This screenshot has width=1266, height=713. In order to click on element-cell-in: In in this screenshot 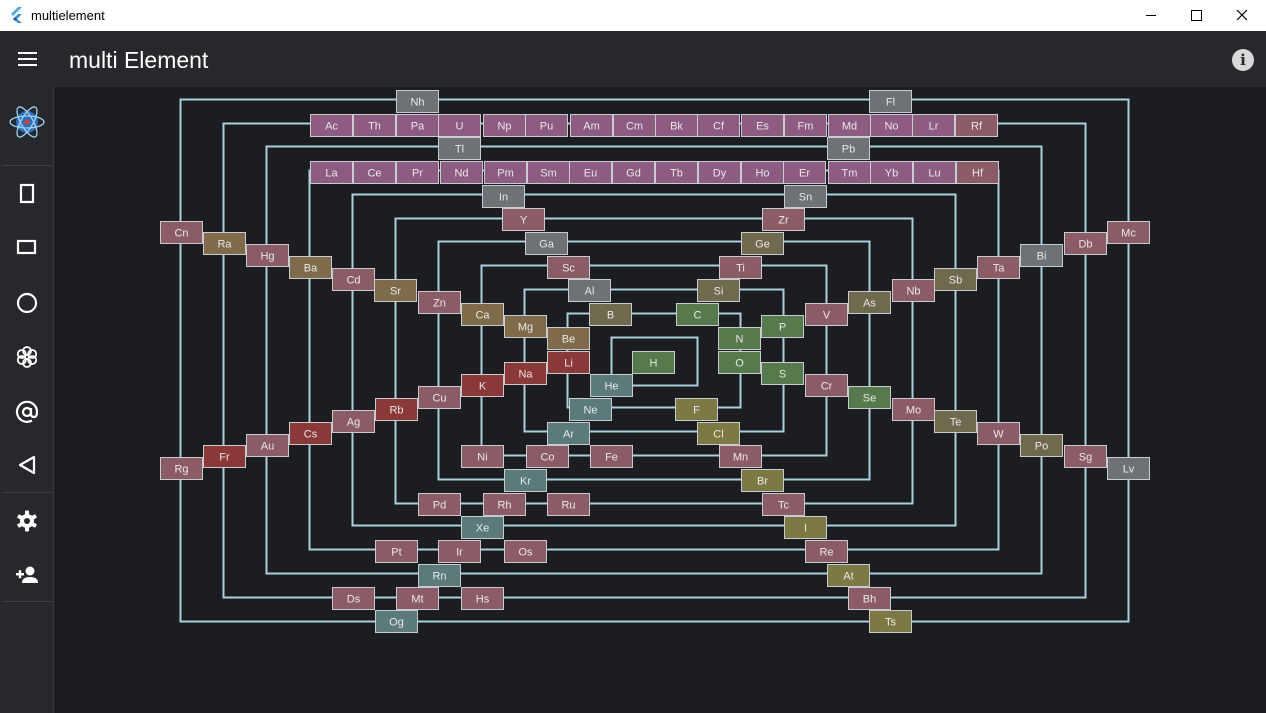, I will do `click(503, 196)`.